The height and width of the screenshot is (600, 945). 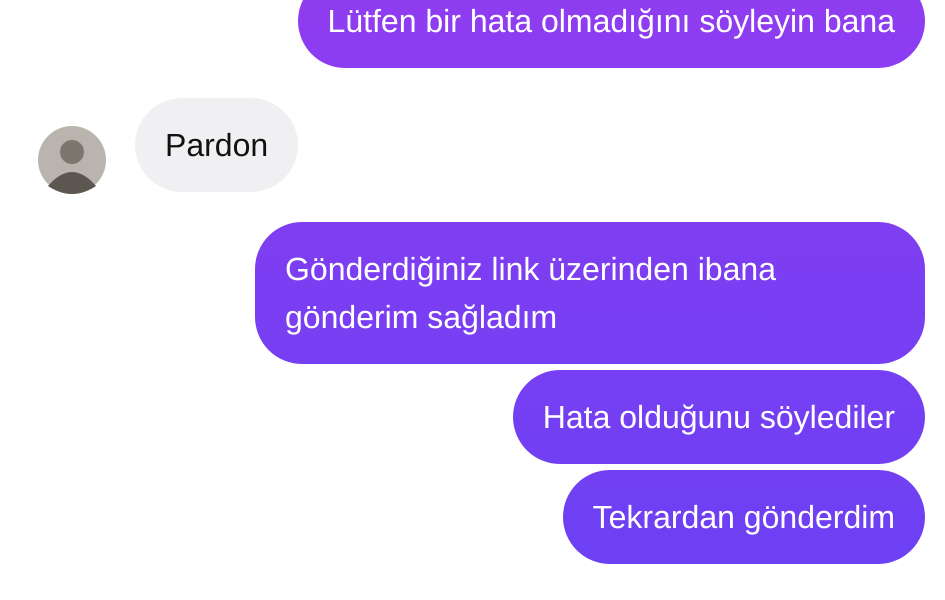 I want to click on received-message-bubble: Pardon, so click(x=216, y=145).